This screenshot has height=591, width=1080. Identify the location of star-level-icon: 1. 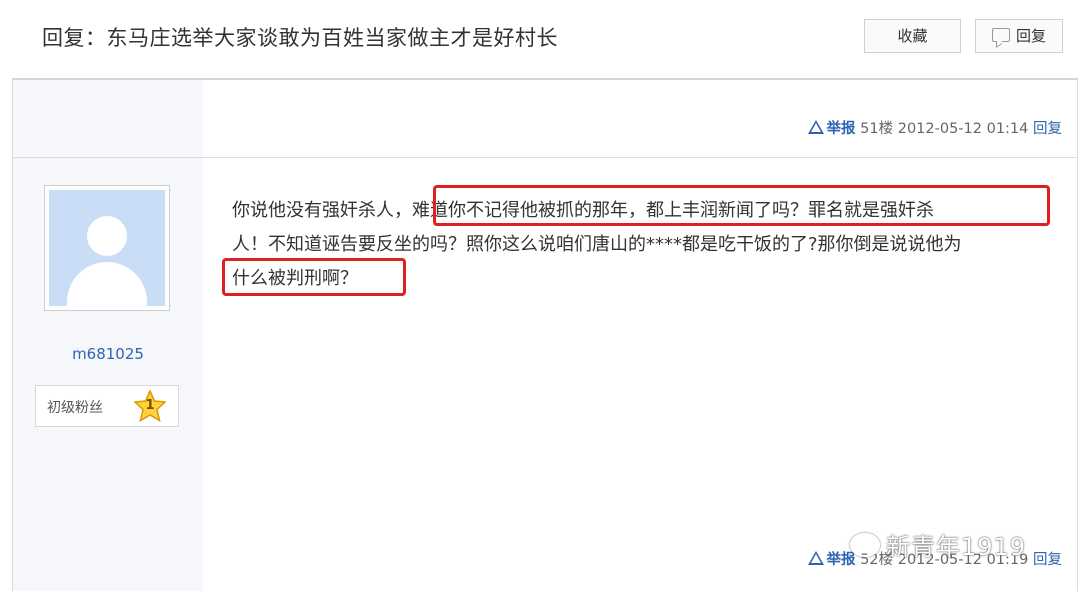
(150, 406).